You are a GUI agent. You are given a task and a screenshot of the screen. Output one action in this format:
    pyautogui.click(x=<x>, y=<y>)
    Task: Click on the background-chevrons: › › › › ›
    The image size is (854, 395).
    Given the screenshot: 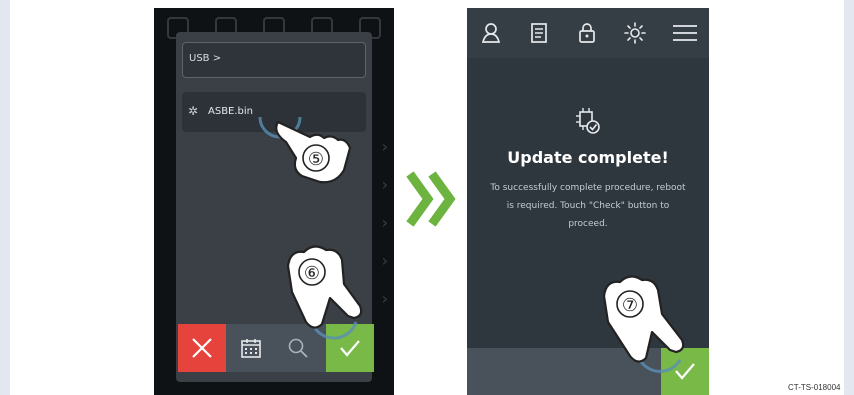 What is the action you would take?
    pyautogui.click(x=384, y=222)
    